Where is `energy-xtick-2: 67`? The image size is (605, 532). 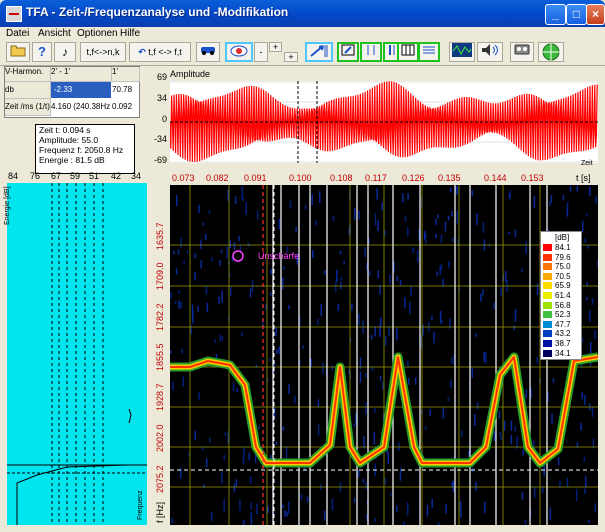
energy-xtick-2: 67 is located at coordinates (56, 176).